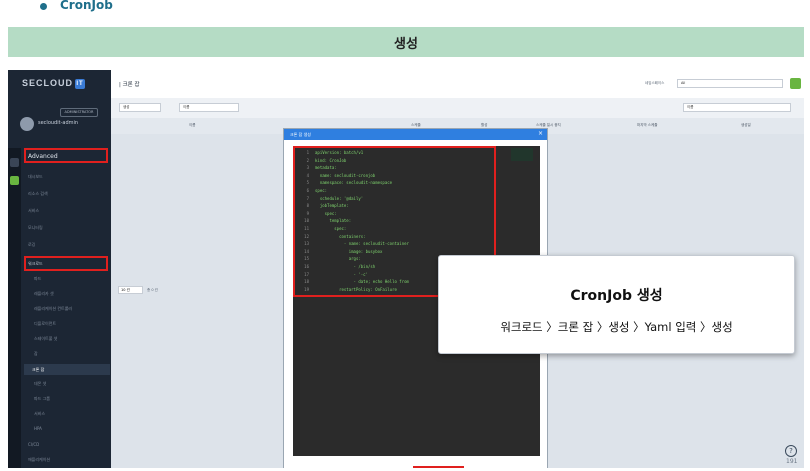 The width and height of the screenshot is (810, 471). What do you see at coordinates (14, 308) in the screenshot?
I see `icon-rail` at bounding box center [14, 308].